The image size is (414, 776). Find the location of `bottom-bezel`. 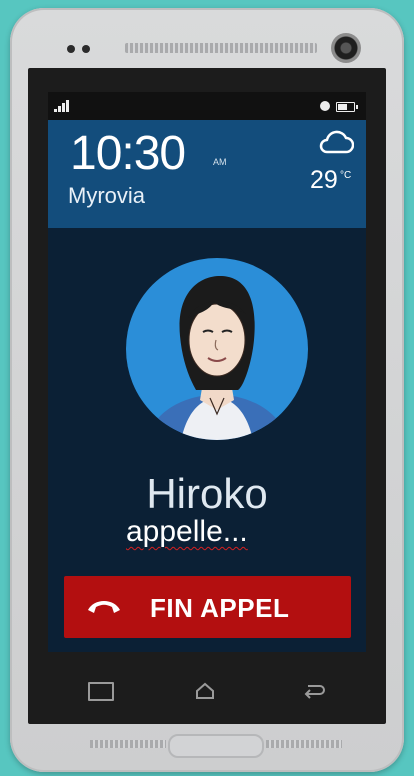

bottom-bezel is located at coordinates (207, 746).